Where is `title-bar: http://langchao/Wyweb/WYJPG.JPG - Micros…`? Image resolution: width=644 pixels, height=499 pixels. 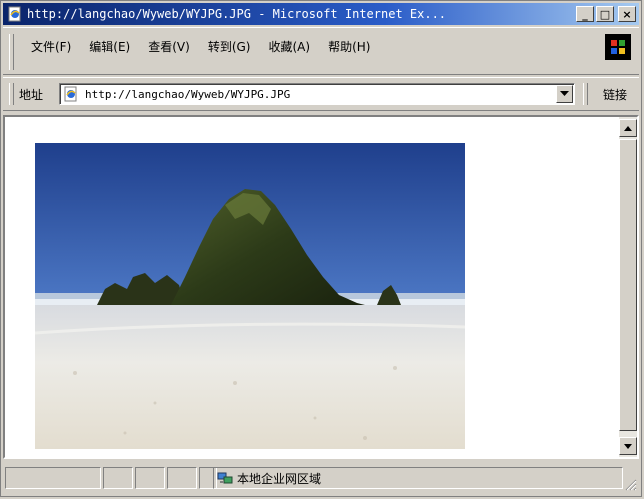 title-bar: http://langchao/Wyweb/WYJPG.JPG - Micros… is located at coordinates (321, 14).